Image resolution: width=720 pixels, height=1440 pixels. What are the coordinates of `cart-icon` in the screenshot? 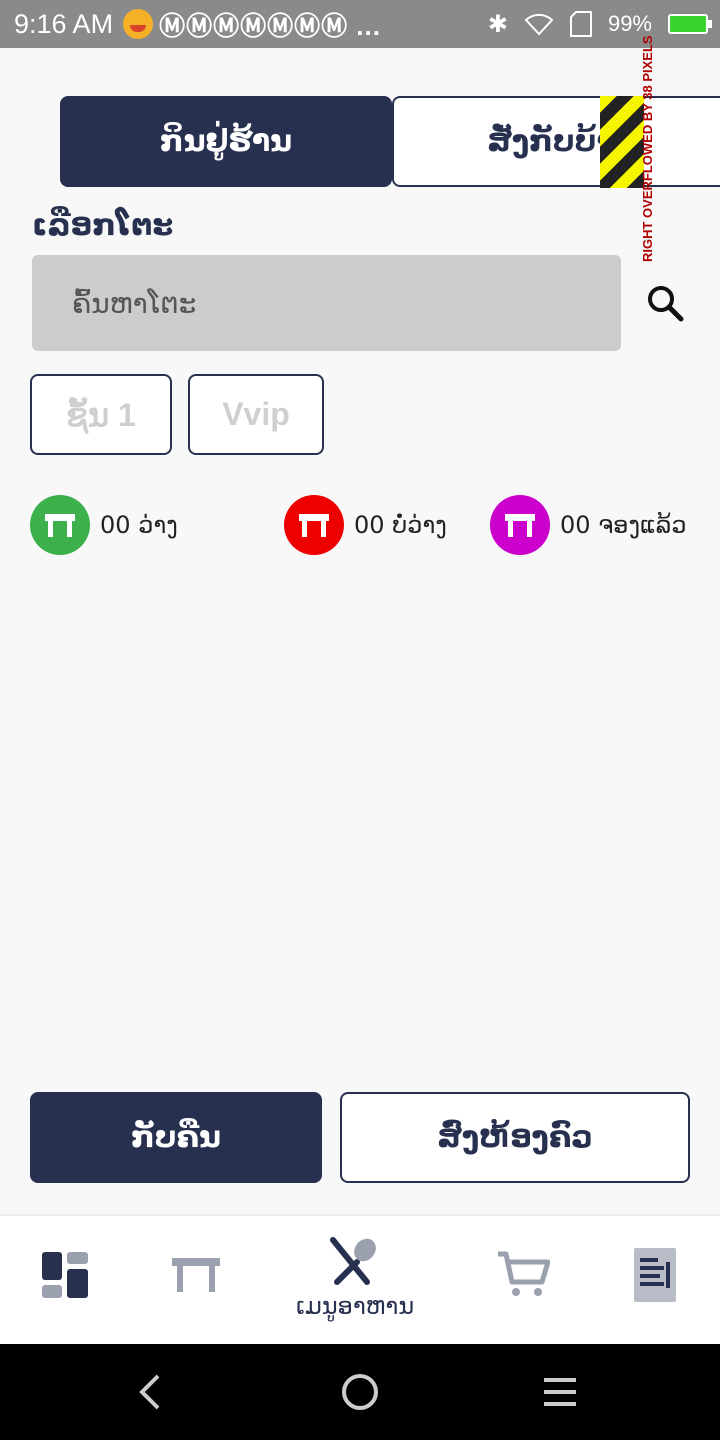 It's located at (524, 1273).